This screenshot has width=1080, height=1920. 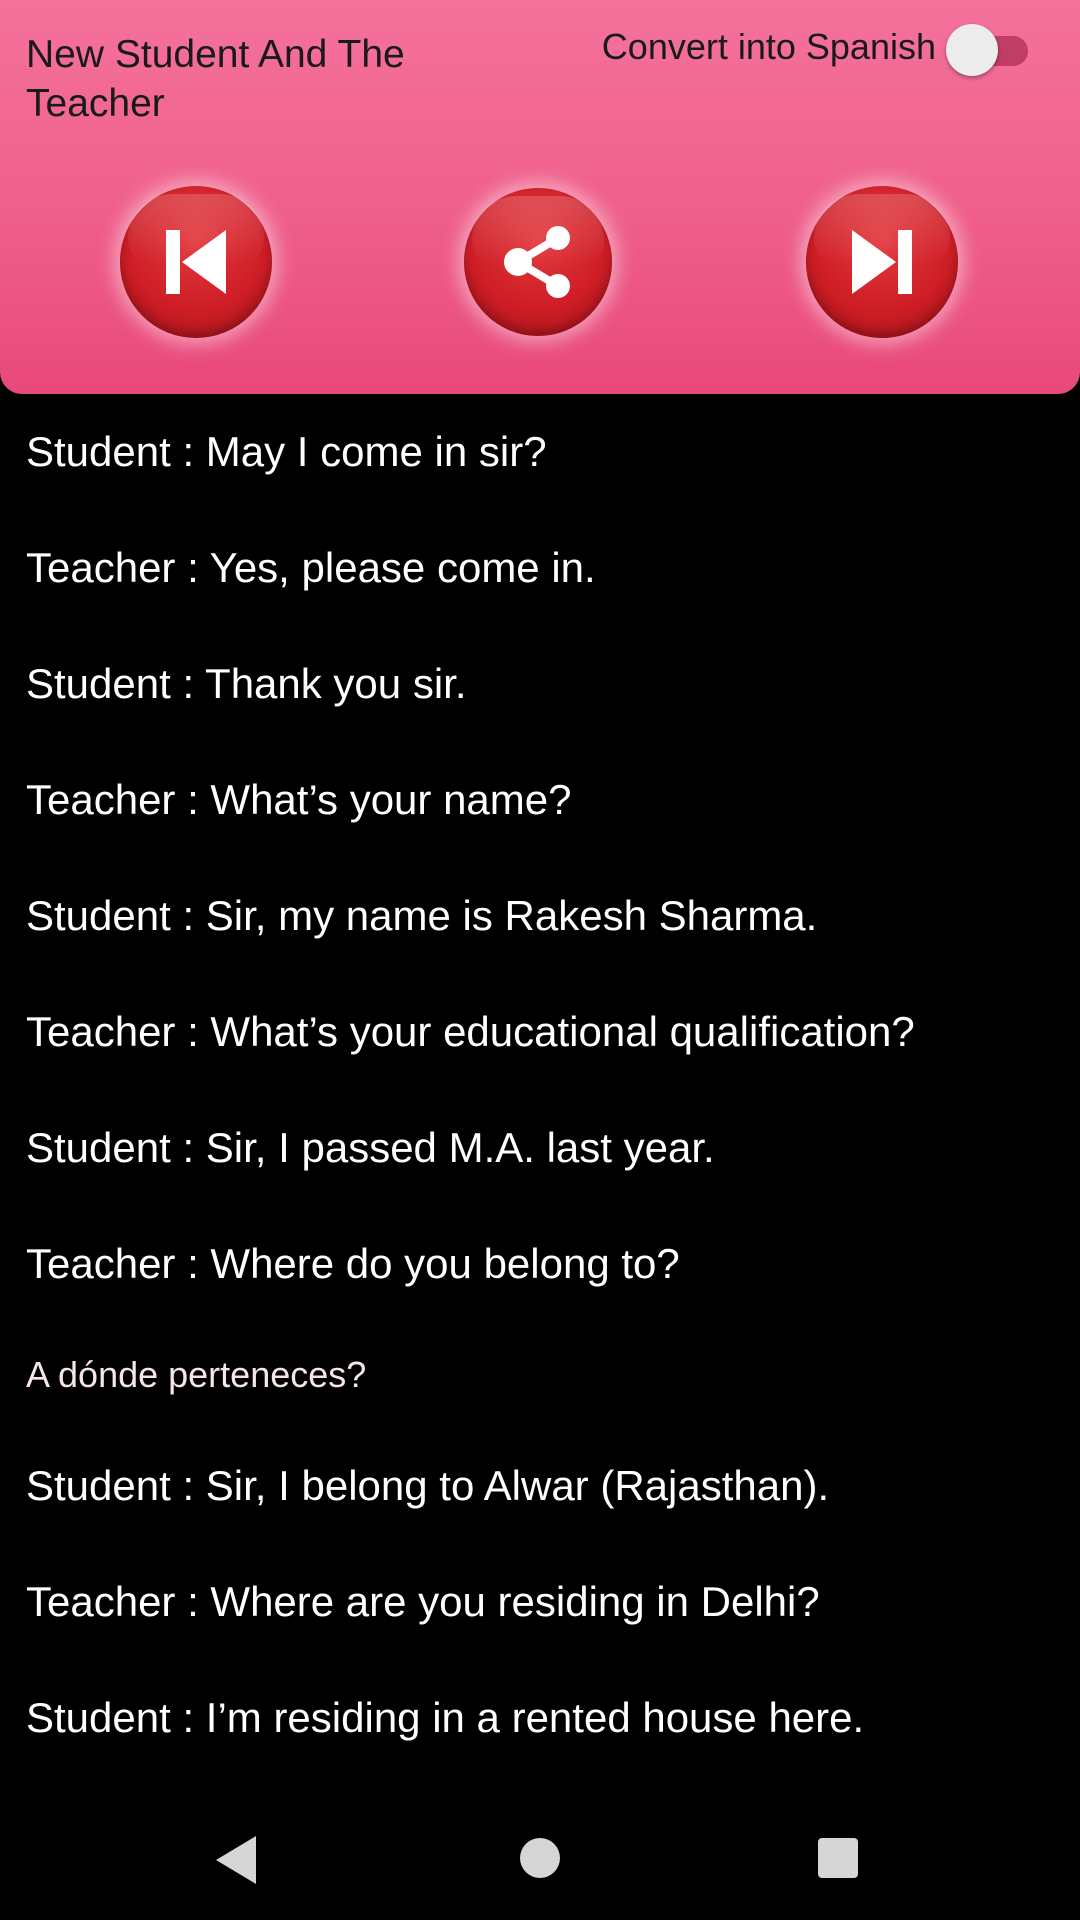 What do you see at coordinates (972, 50) in the screenshot?
I see `toggle-thumb` at bounding box center [972, 50].